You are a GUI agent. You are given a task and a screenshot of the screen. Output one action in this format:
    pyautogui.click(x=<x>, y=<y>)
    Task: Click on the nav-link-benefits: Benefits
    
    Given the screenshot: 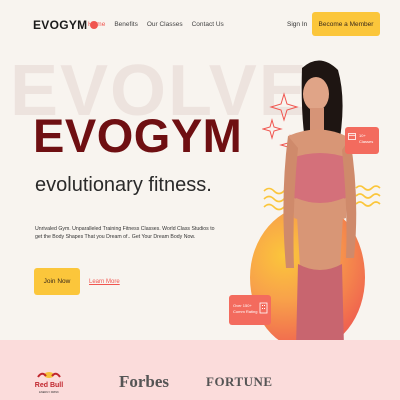 What is the action you would take?
    pyautogui.click(x=126, y=24)
    